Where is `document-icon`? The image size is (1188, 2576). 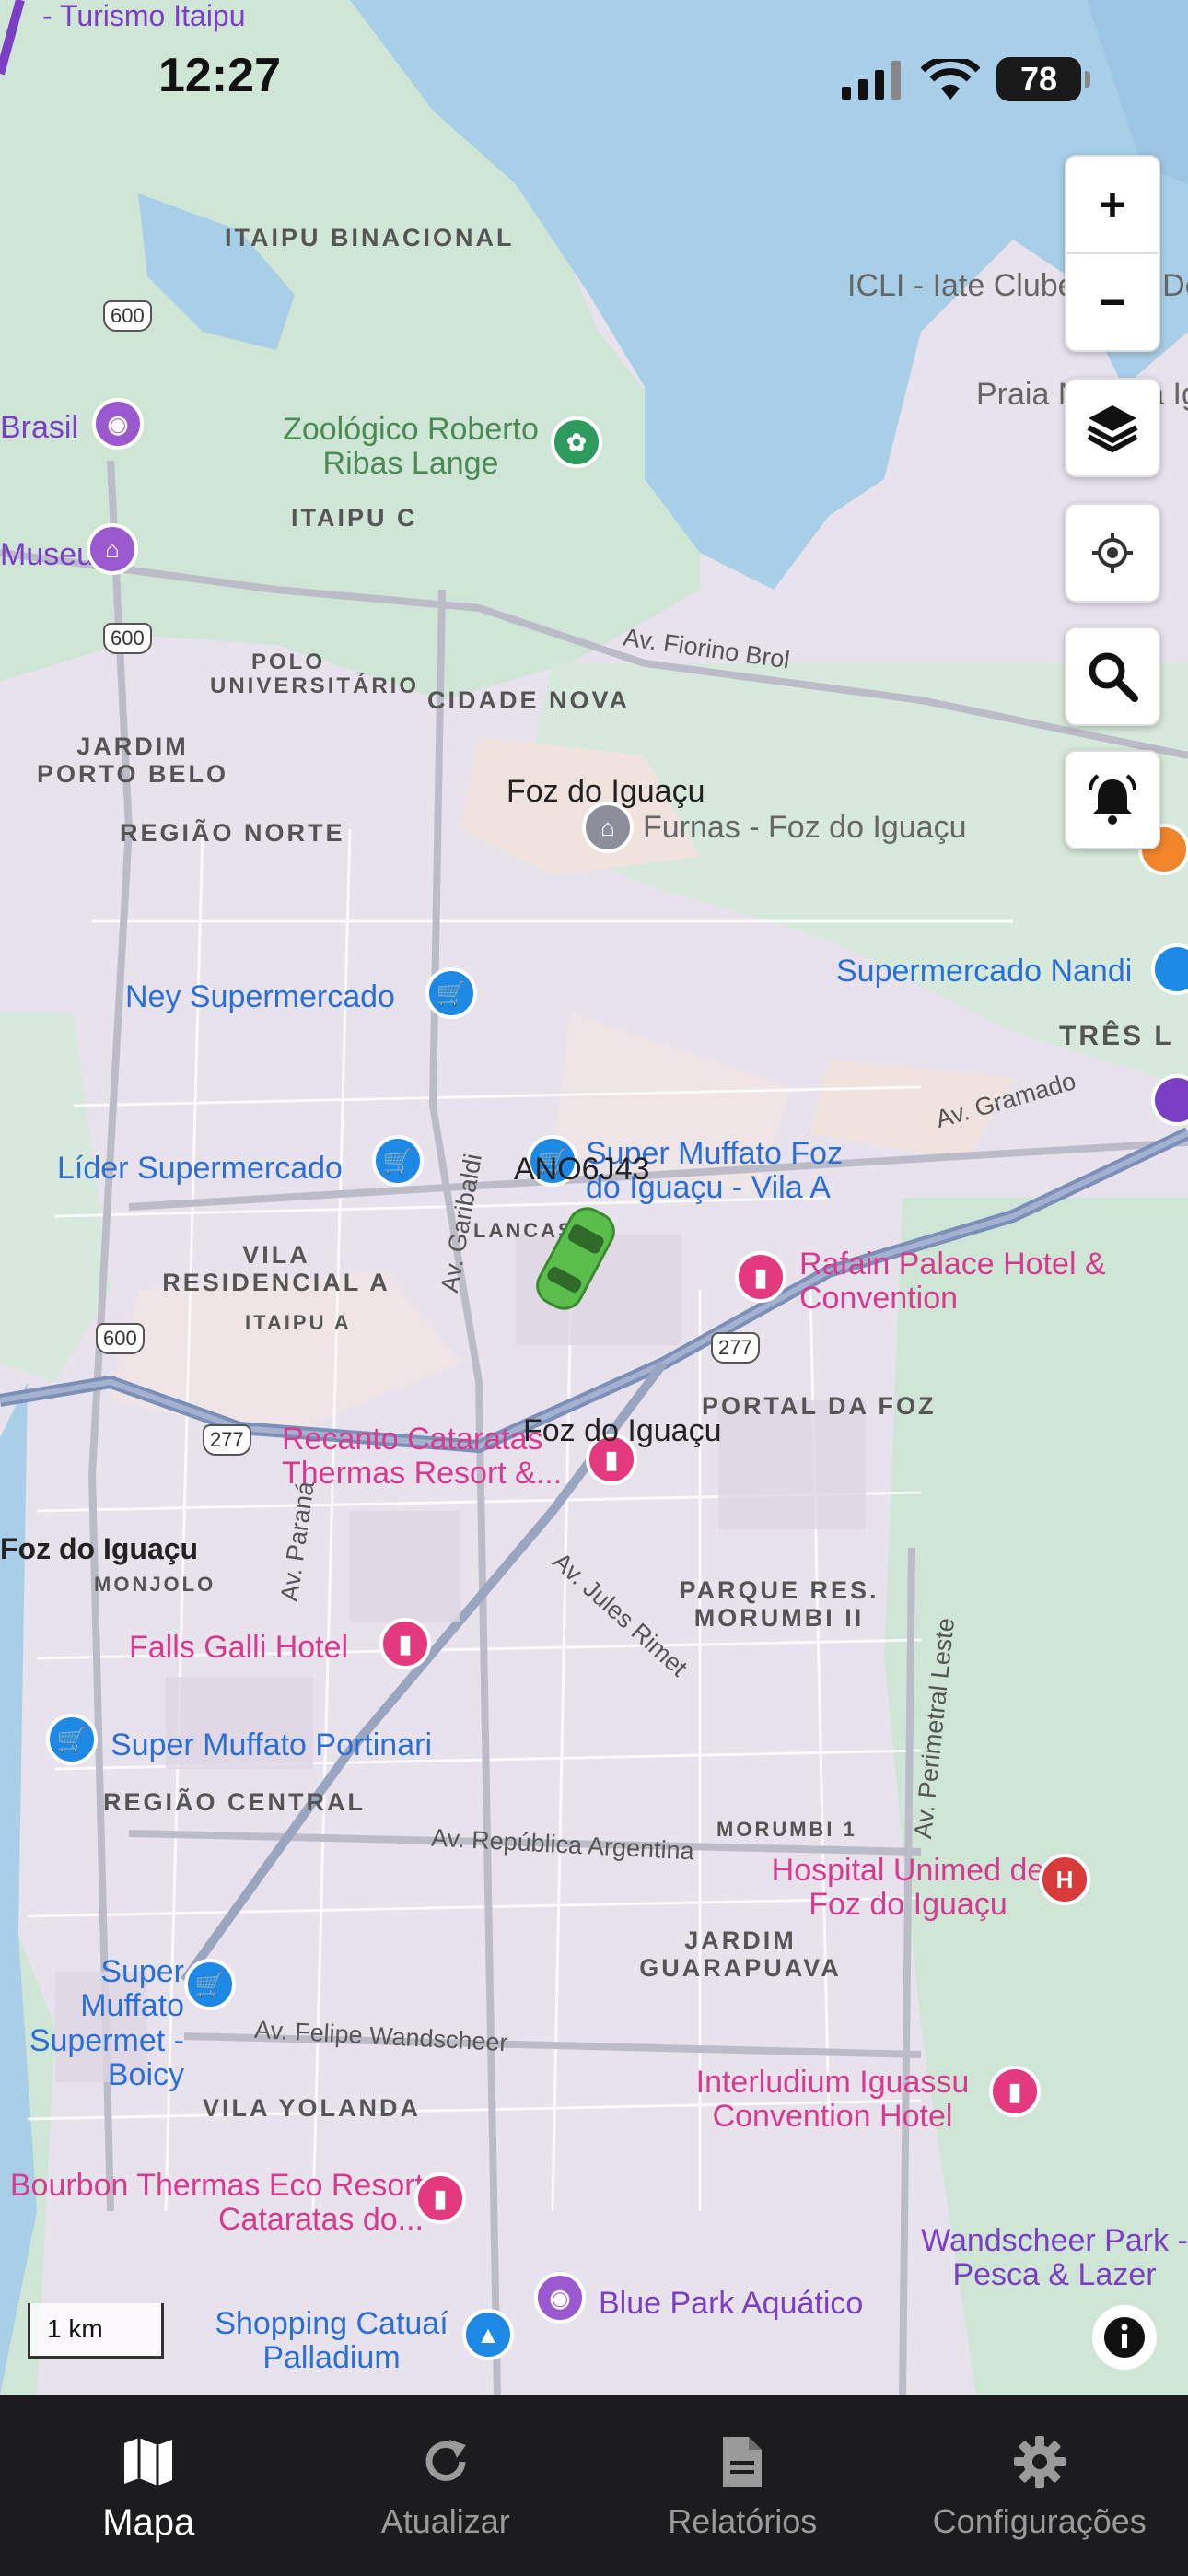
document-icon is located at coordinates (742, 2461).